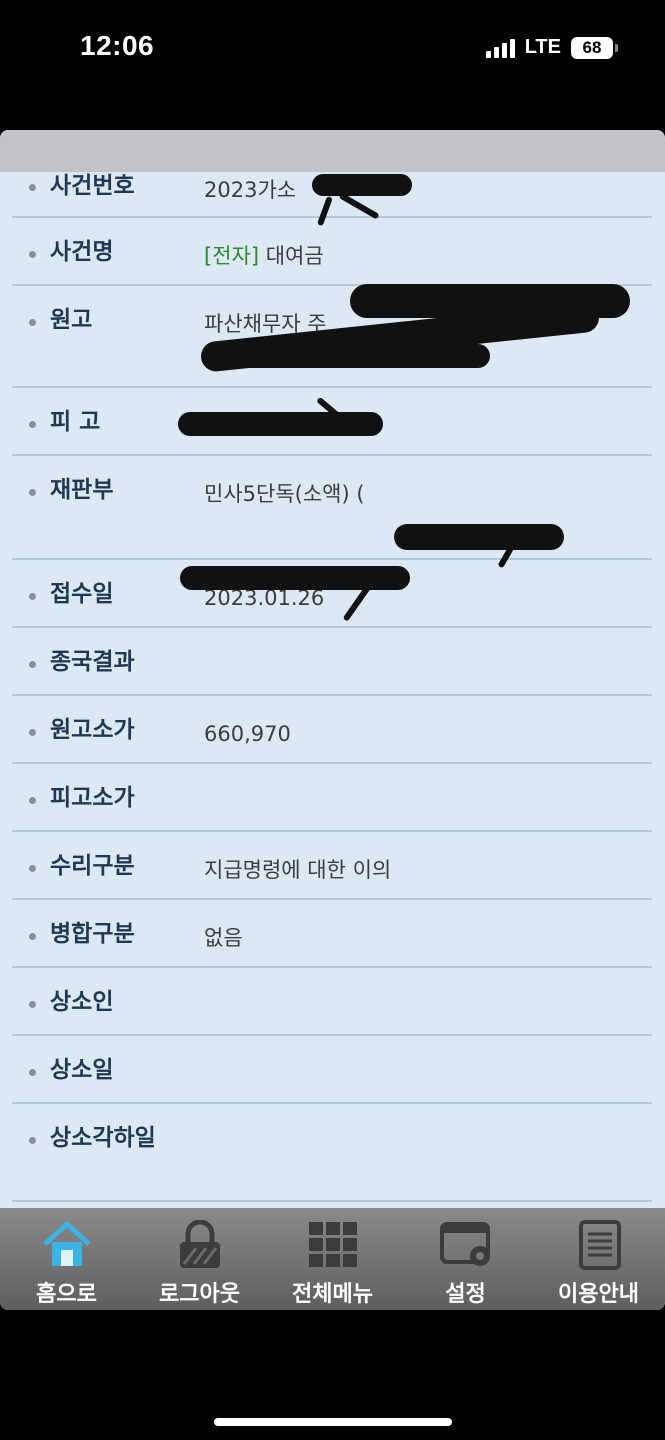  What do you see at coordinates (332, 252) in the screenshot?
I see `row-case-name: 사건명 [전자] 대여금` at bounding box center [332, 252].